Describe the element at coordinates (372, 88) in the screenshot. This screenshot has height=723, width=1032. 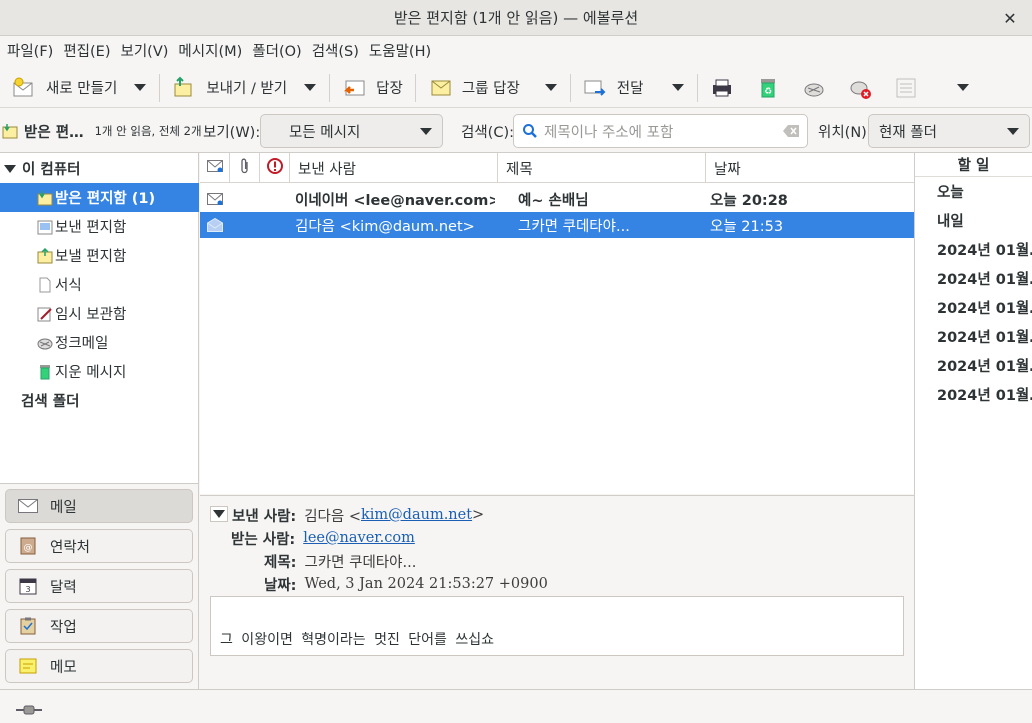
I see `reply-button: 답장` at that location.